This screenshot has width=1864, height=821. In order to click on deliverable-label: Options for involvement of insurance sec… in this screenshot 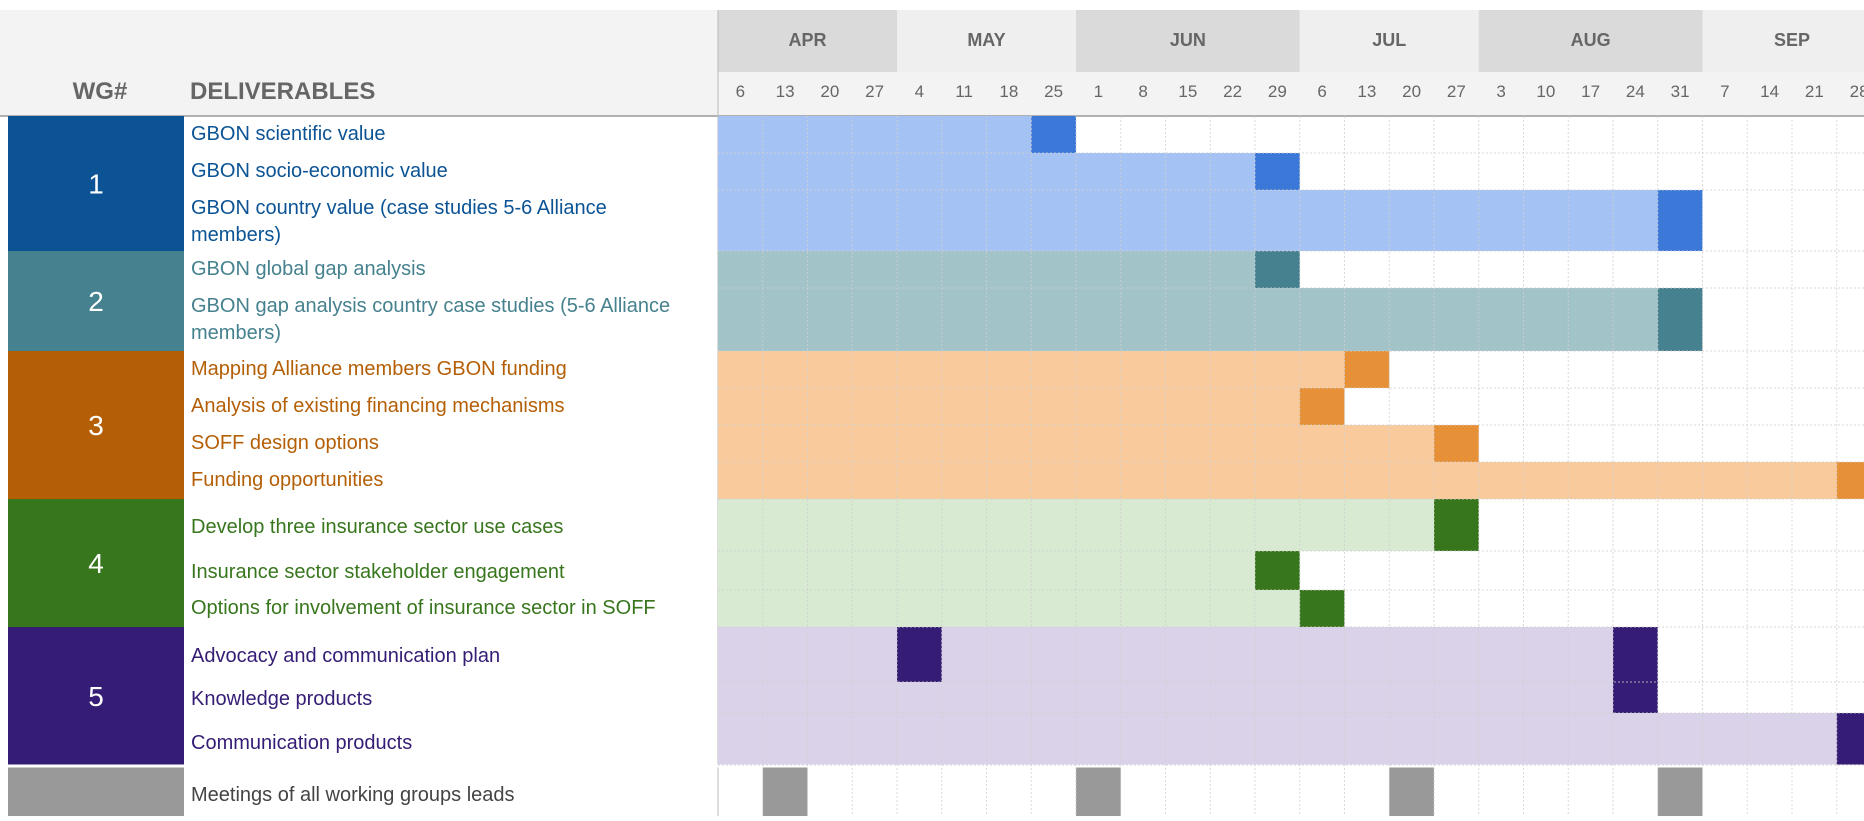, I will do `click(423, 608)`.